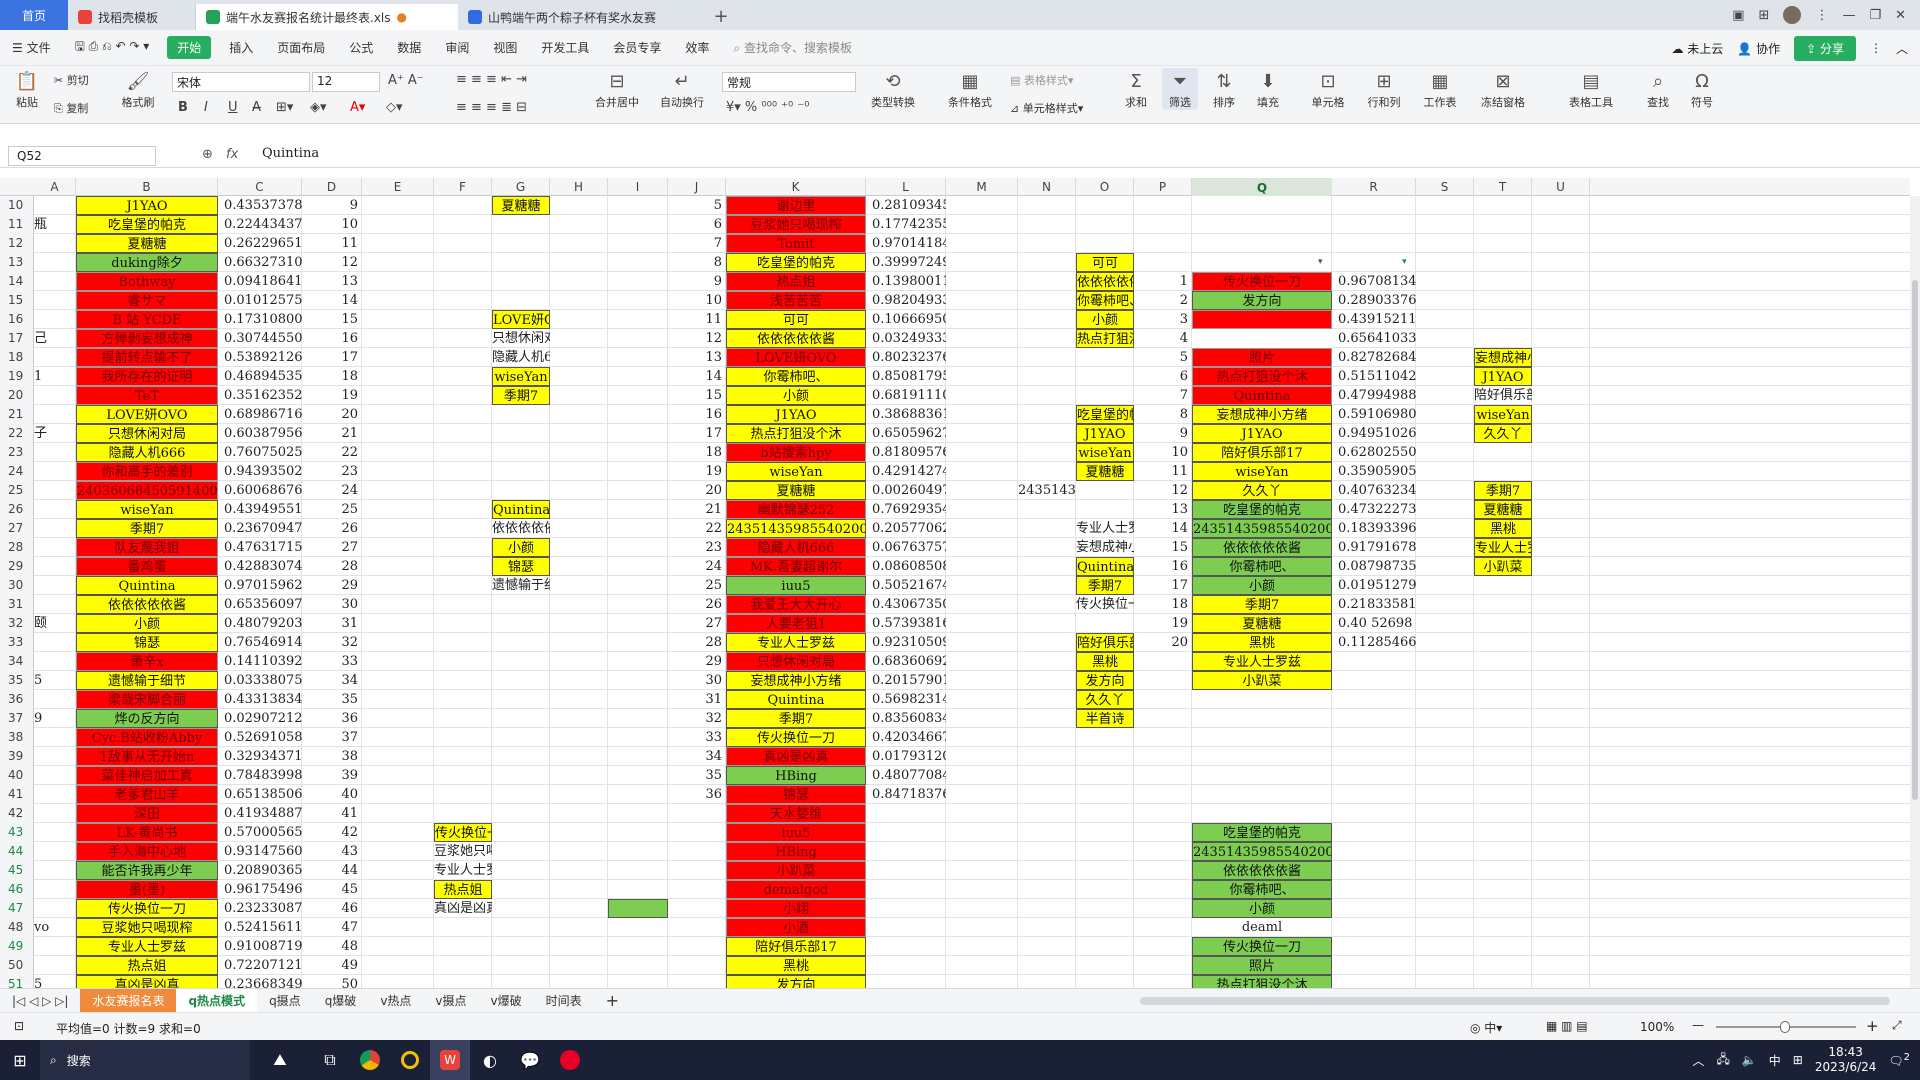 The image size is (1920, 1080). Describe the element at coordinates (1503, 566) in the screenshot. I see `cell-t-name: 小趴菜` at that location.